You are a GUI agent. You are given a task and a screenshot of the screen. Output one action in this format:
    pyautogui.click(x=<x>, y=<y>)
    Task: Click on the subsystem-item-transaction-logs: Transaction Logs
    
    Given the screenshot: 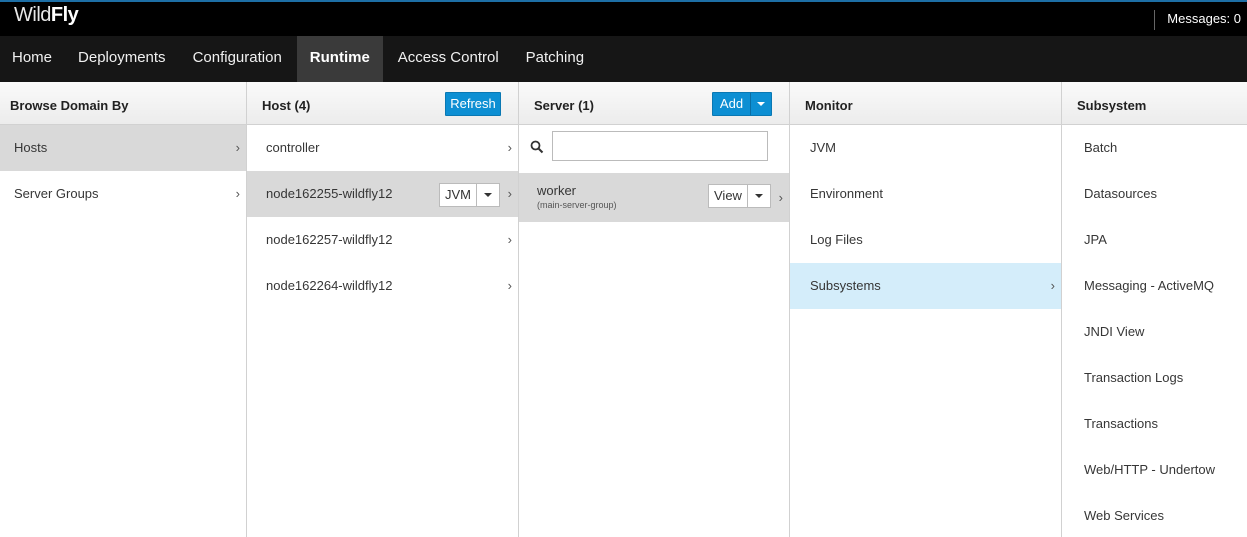 What is the action you would take?
    pyautogui.click(x=1154, y=378)
    